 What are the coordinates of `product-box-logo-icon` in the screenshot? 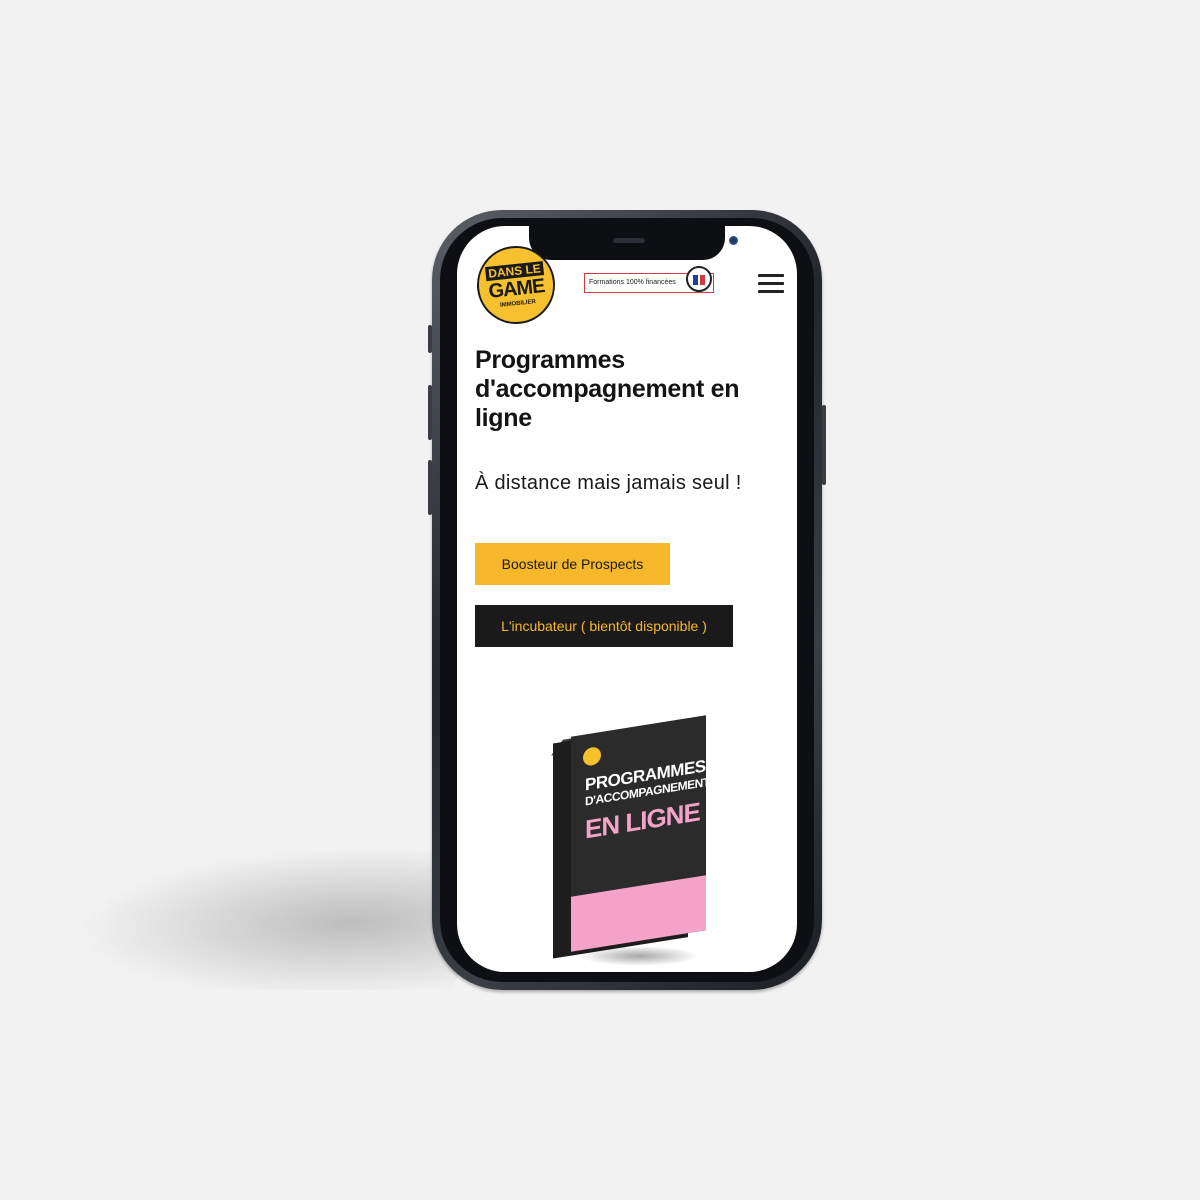 It's located at (592, 756).